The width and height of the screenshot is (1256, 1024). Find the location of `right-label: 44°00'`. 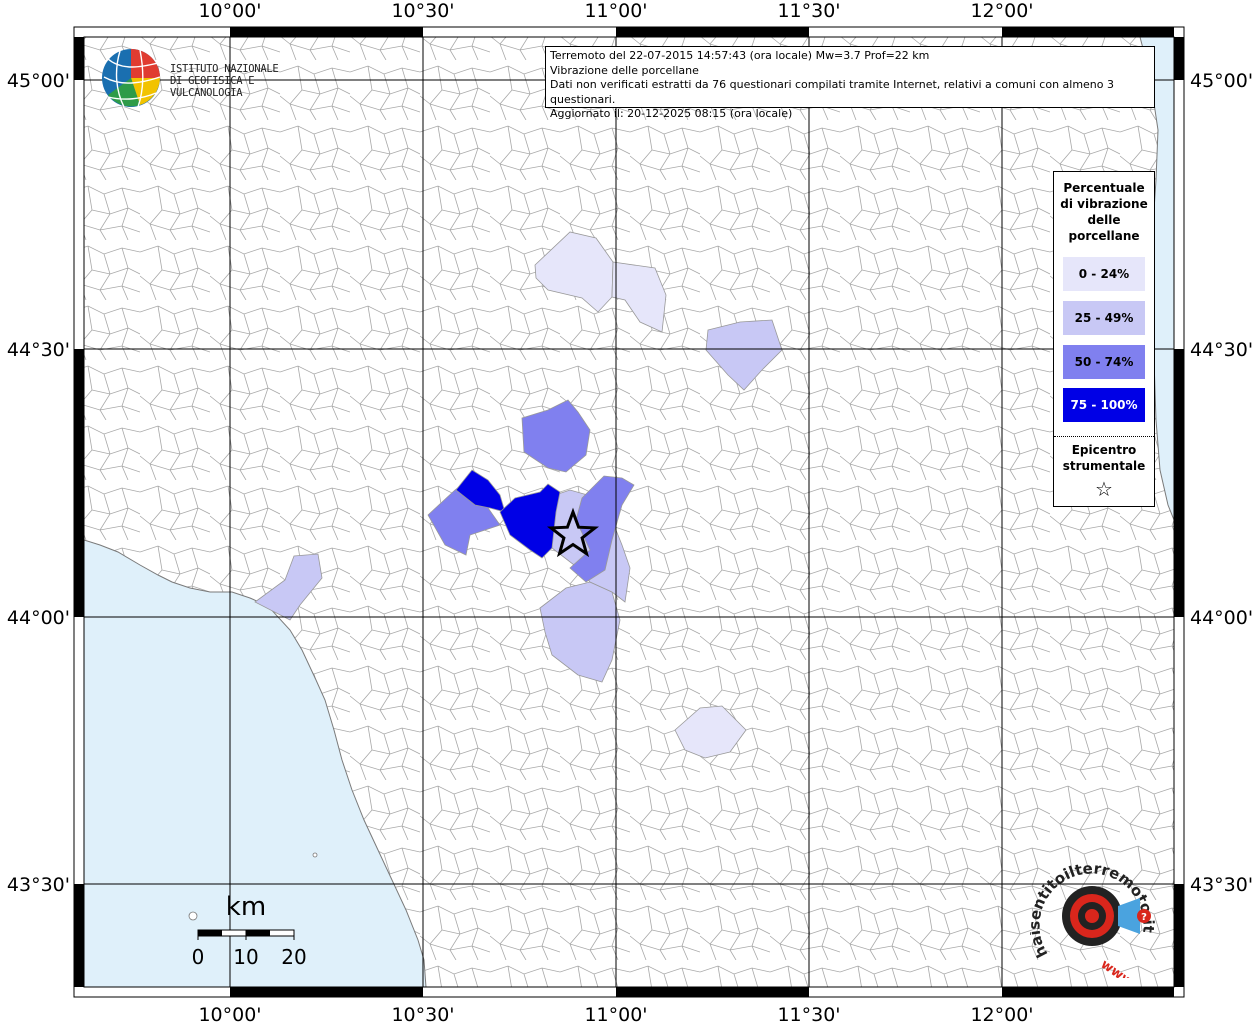

right-label: 44°00' is located at coordinates (1221, 618).